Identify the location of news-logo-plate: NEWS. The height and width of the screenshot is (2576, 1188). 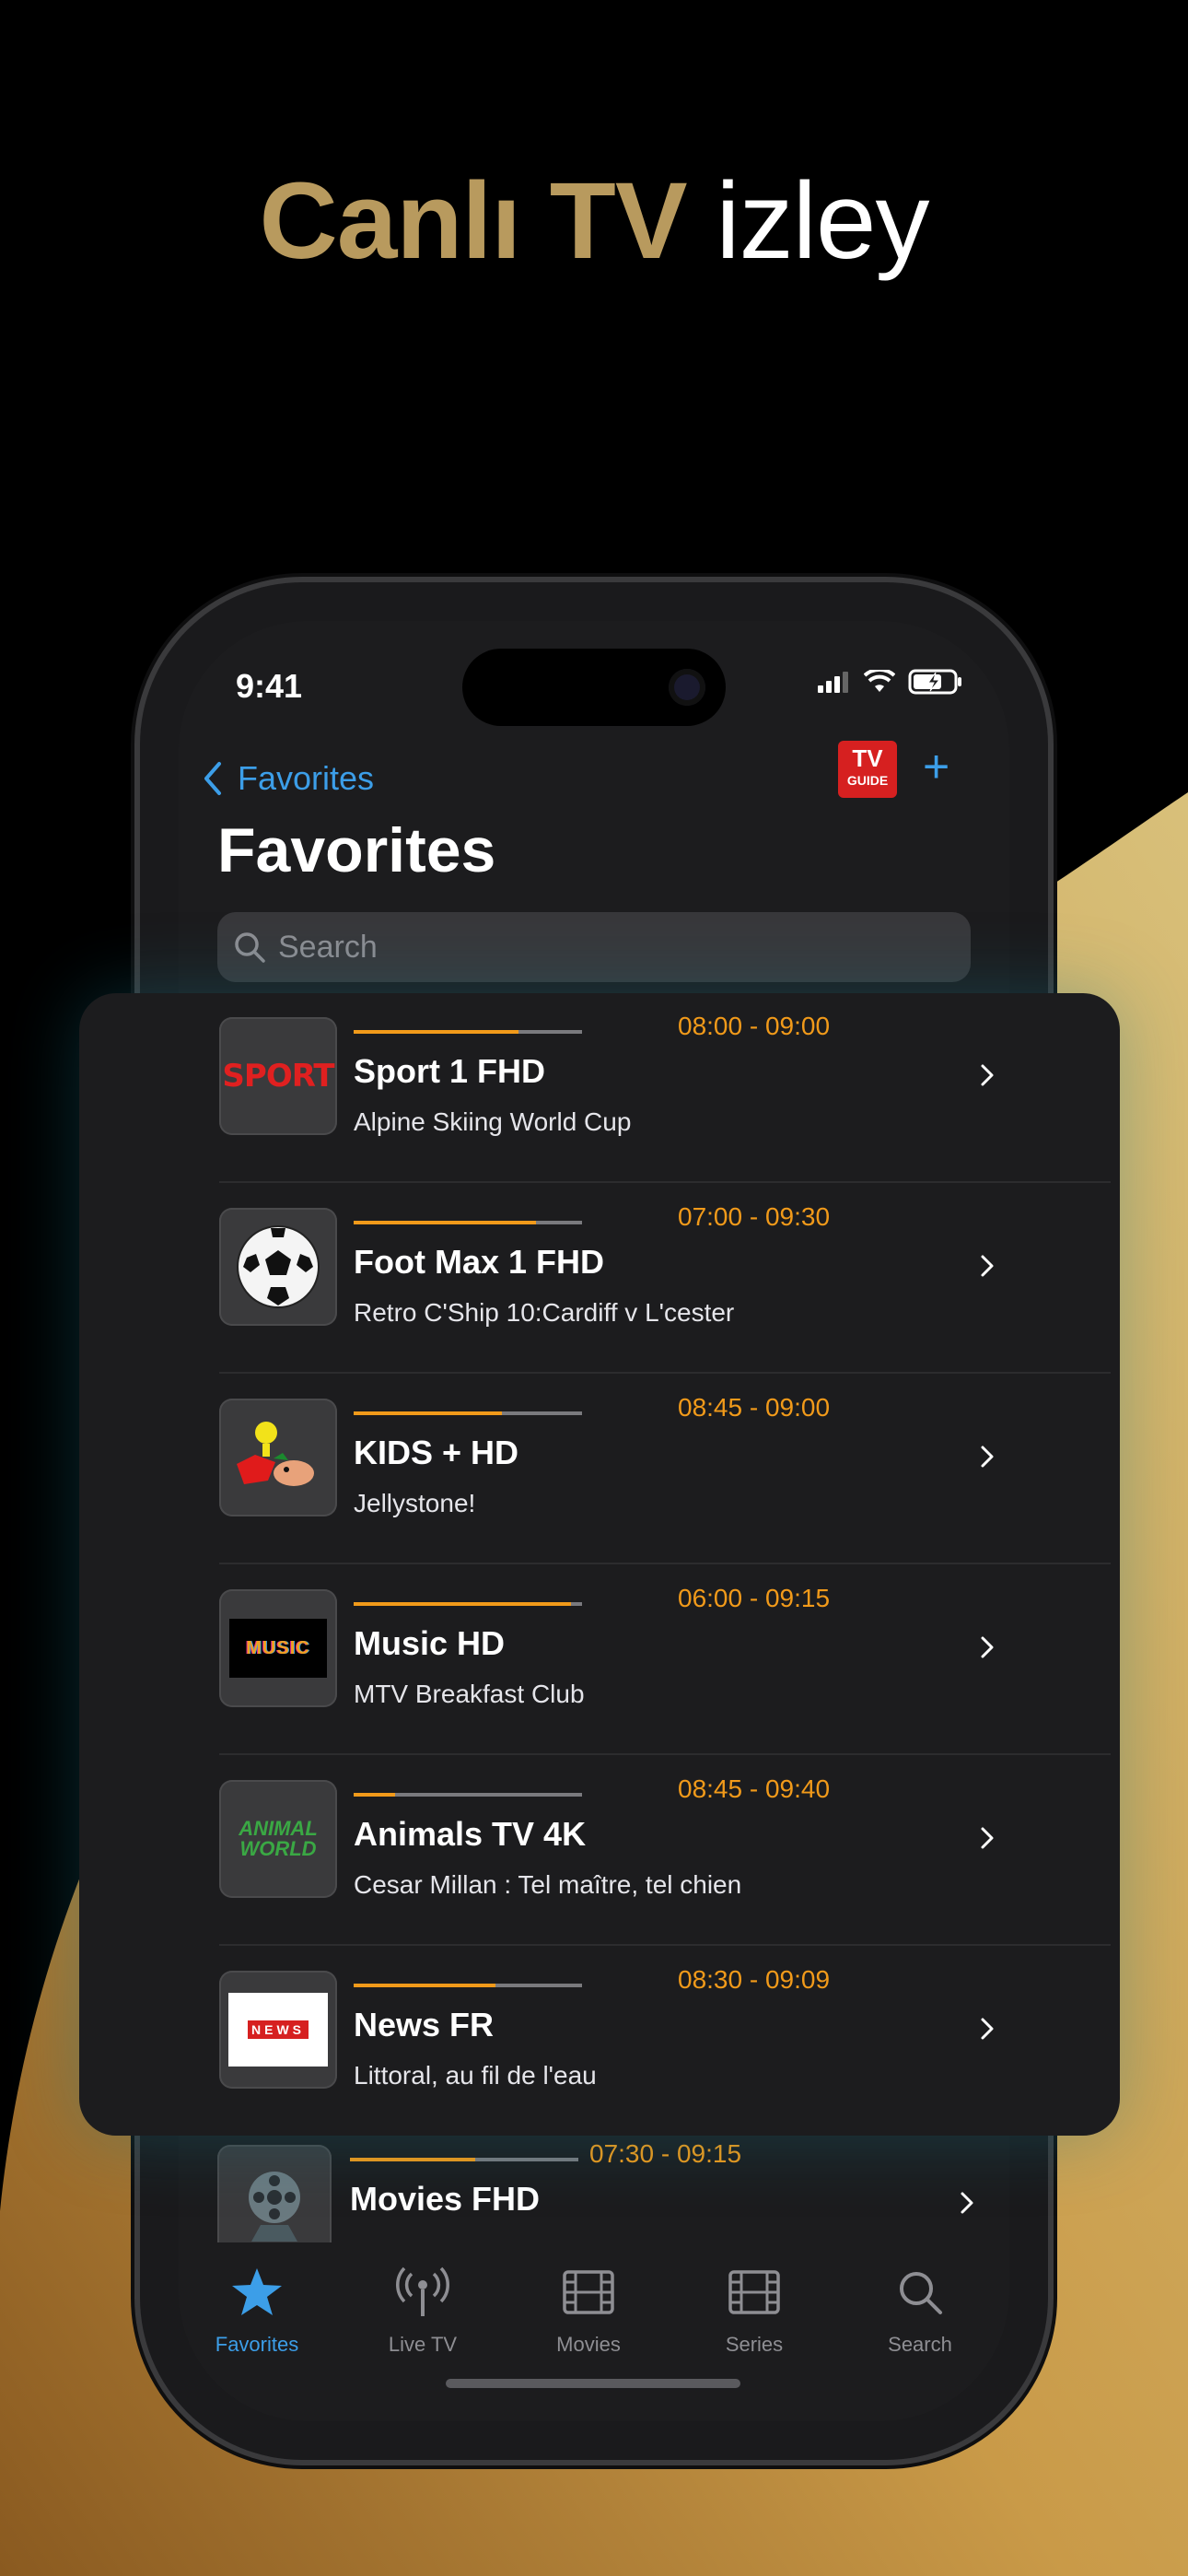
(278, 2030).